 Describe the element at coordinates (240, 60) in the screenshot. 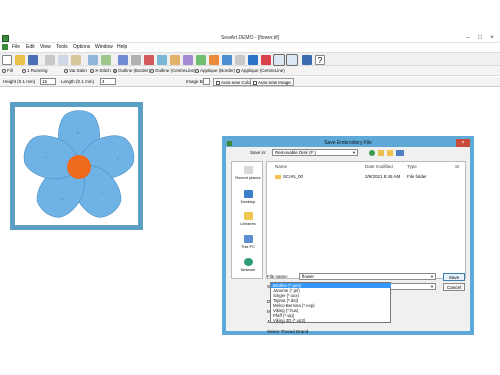

I see `eraser-icon` at that location.